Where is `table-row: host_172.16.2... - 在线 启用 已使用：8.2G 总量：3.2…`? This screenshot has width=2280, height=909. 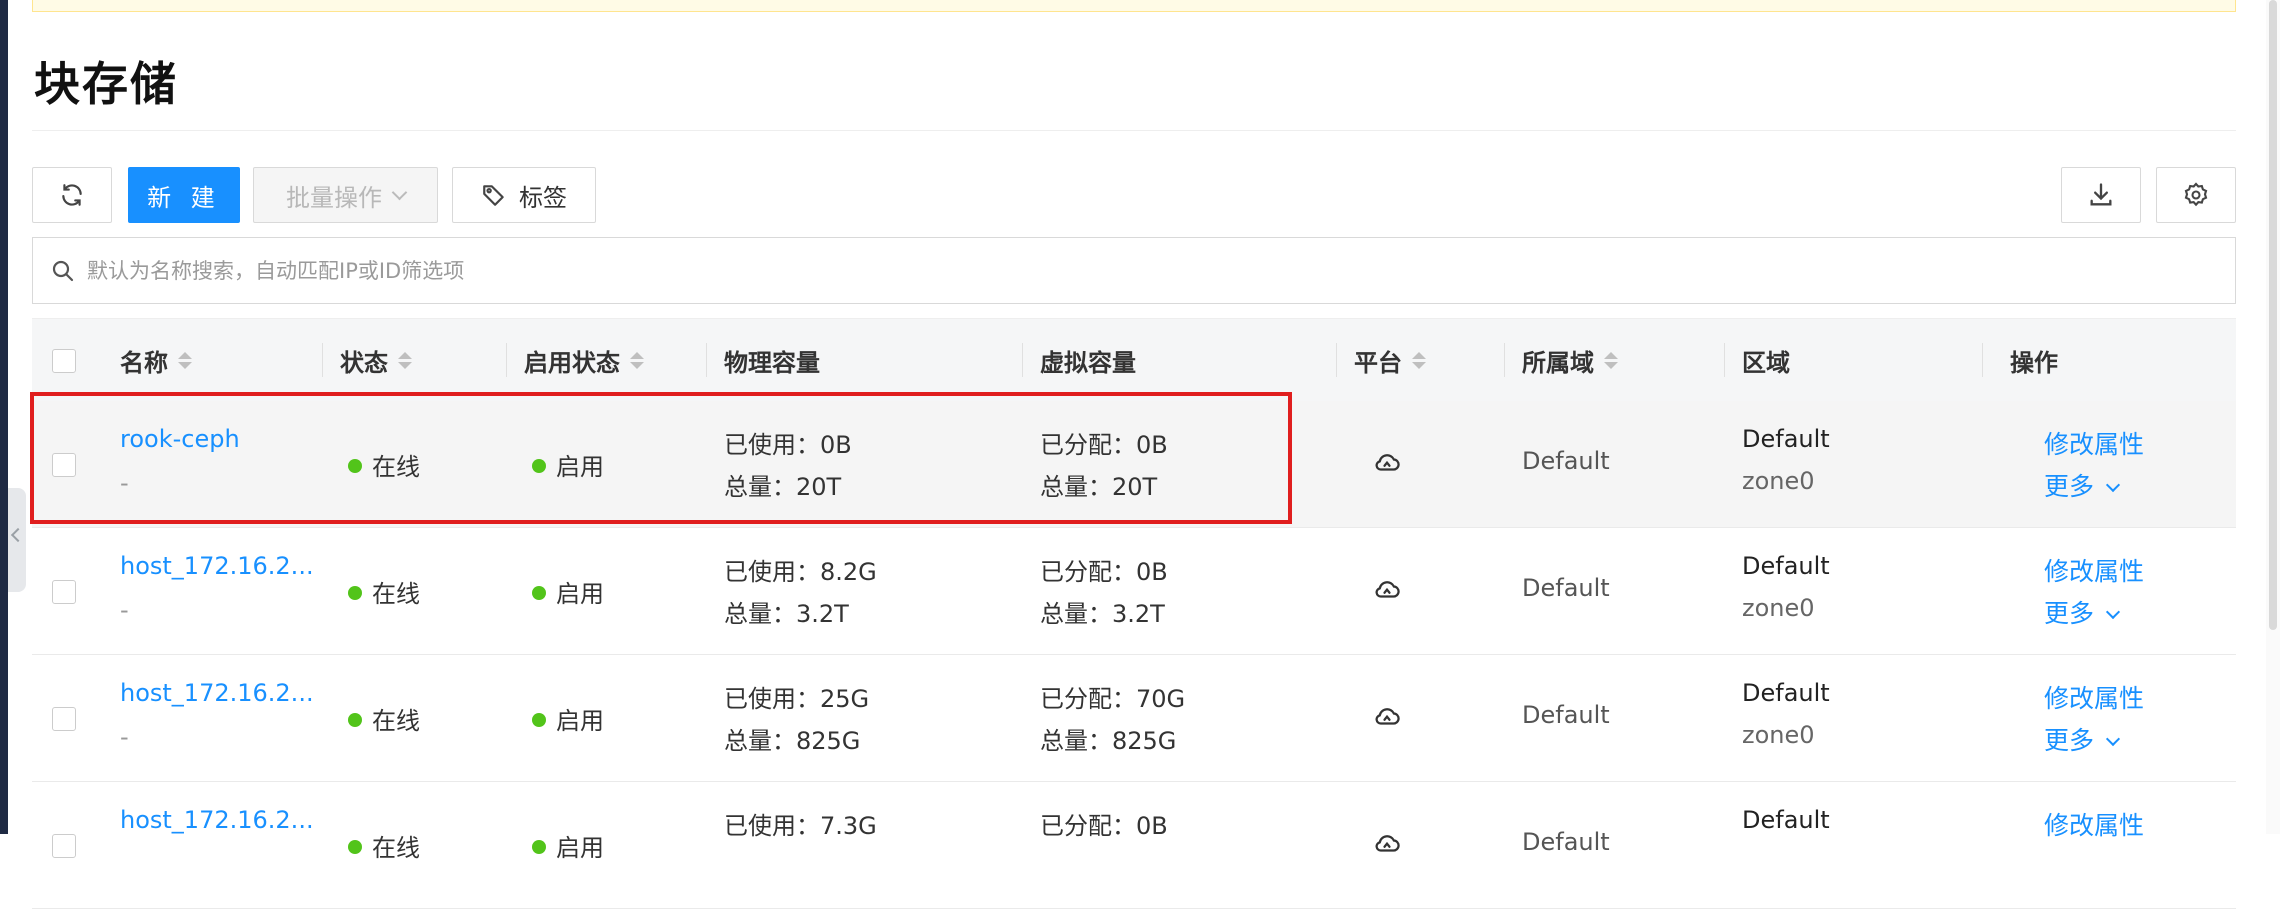 table-row: host_172.16.2... - 在线 启用 已使用：8.2G 总量：3.2… is located at coordinates (1134, 591).